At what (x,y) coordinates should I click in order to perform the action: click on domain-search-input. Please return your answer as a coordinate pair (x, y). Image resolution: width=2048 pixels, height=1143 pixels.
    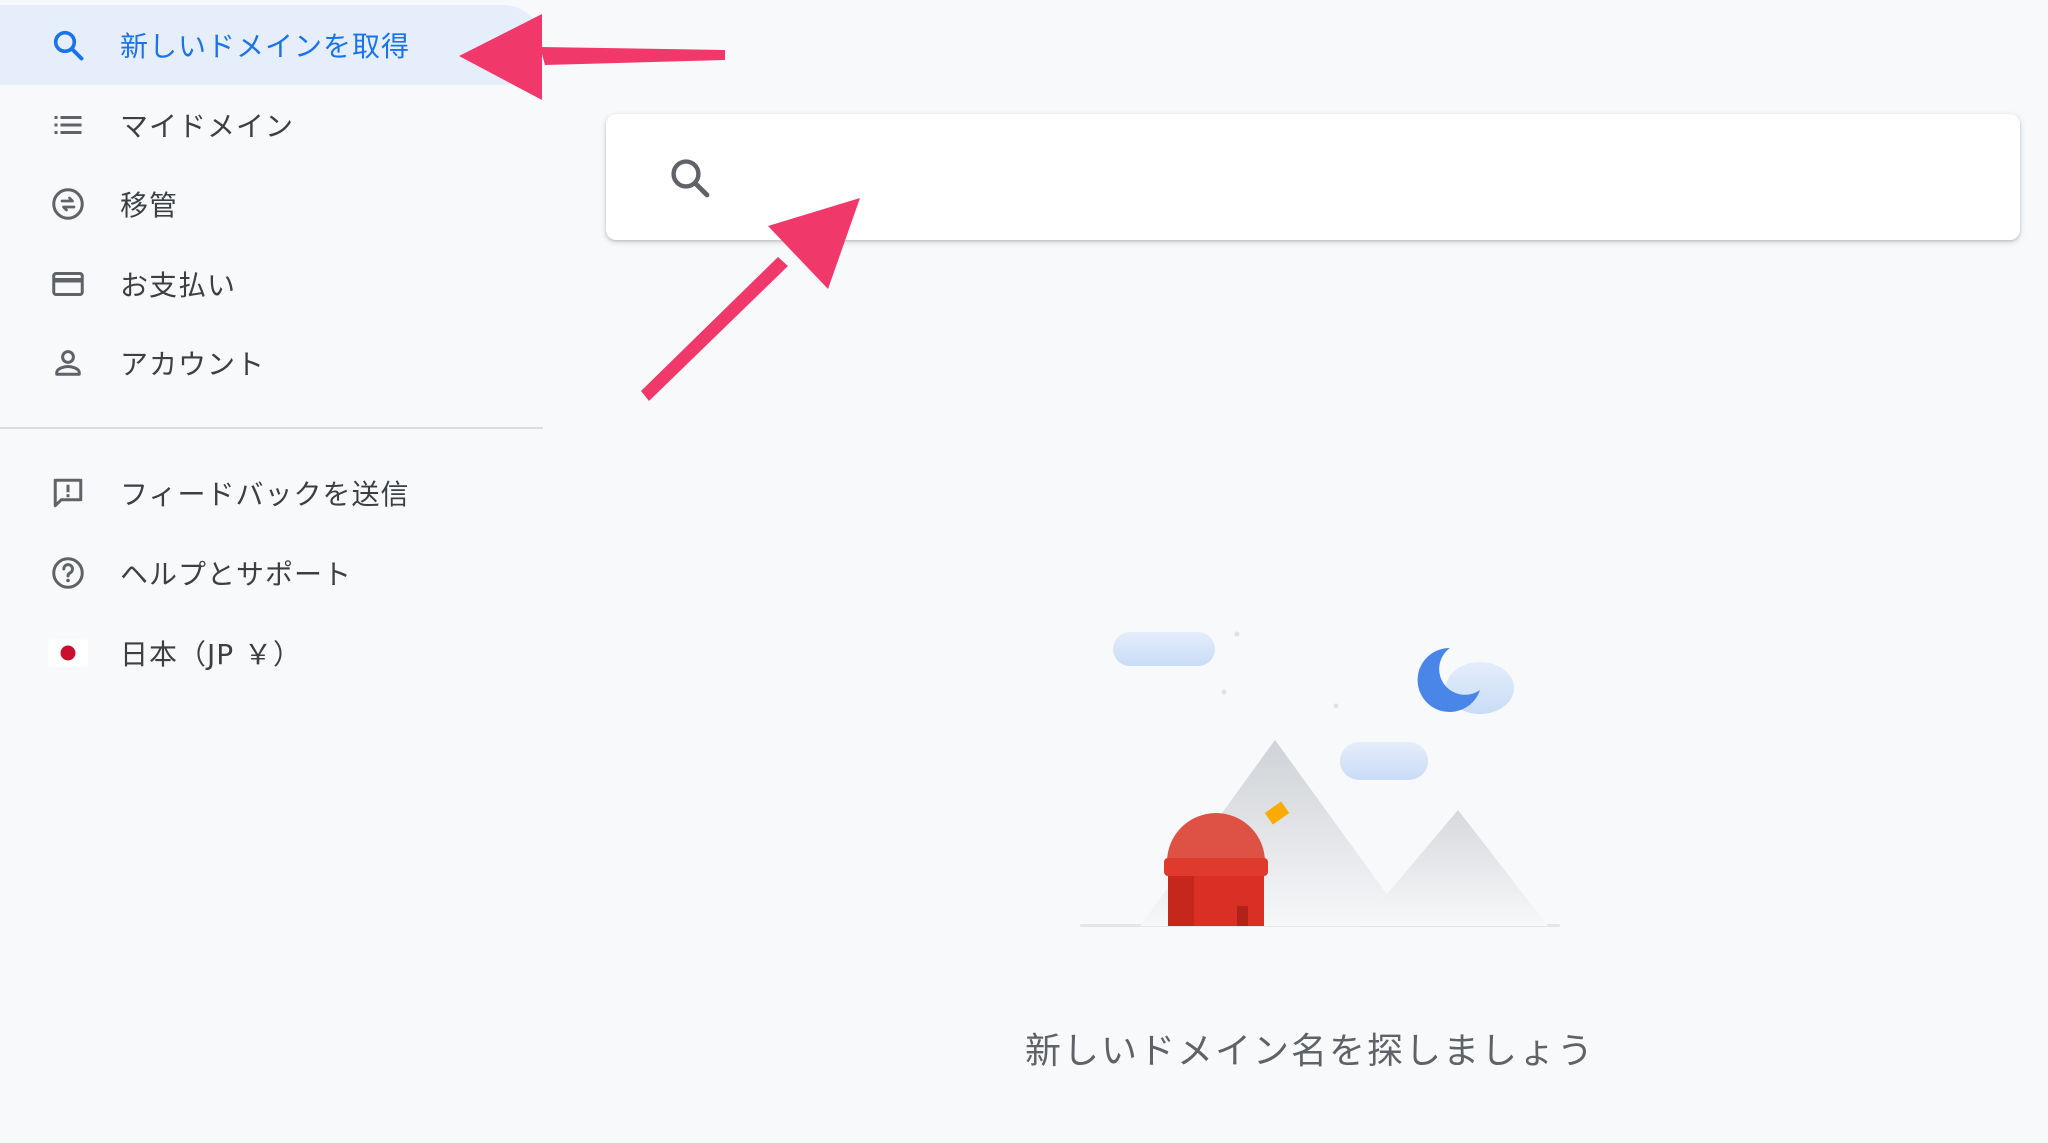
    Looking at the image, I should click on (1358, 178).